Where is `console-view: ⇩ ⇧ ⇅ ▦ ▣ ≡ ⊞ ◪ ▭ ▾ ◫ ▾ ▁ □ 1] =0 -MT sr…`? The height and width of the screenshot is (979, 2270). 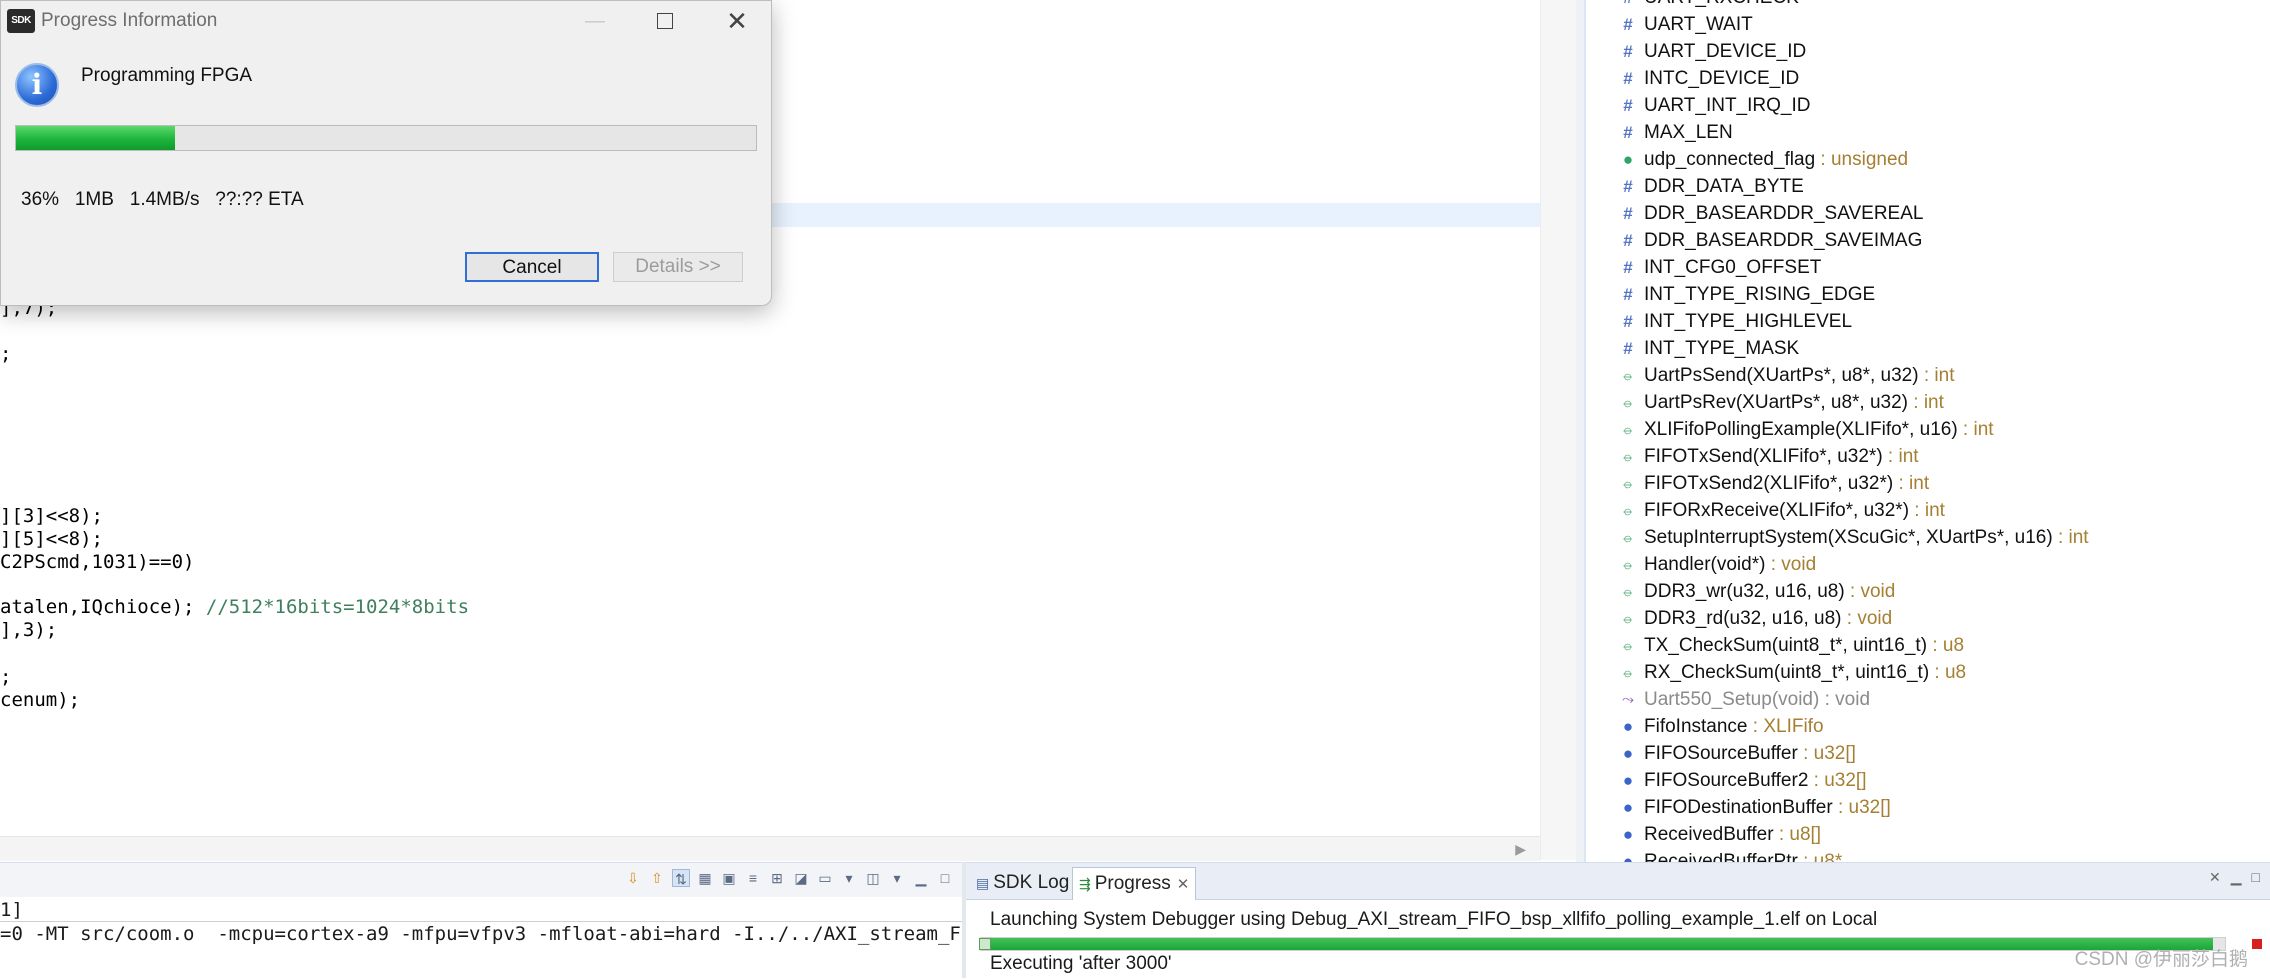 console-view: ⇩ ⇧ ⇅ ▦ ▣ ≡ ⊞ ◪ ▭ ▾ ◫ ▾ ▁ □ 1] =0 -MT sr… is located at coordinates (492, 920).